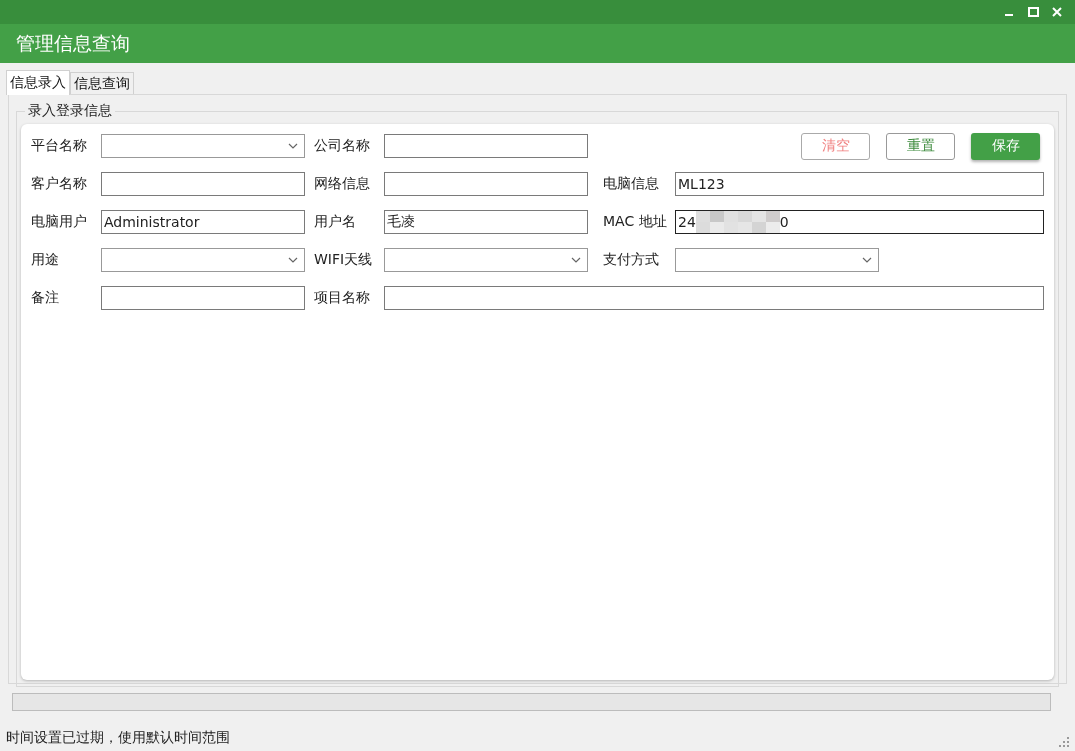  I want to click on close-icon, so click(1057, 12).